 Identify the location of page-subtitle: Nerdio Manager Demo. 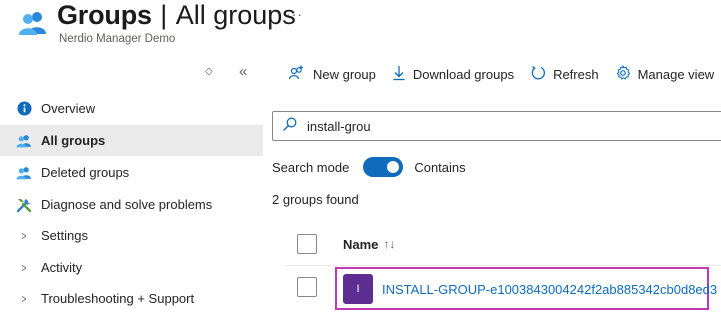
(117, 39).